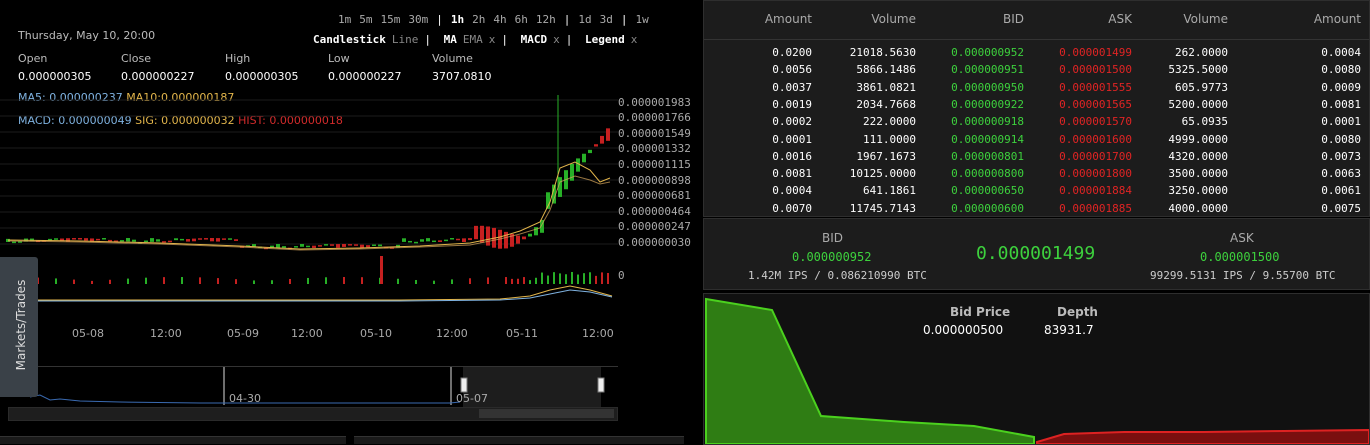 The width and height of the screenshot is (1370, 445). I want to click on tf-6h: 6h, so click(521, 19).